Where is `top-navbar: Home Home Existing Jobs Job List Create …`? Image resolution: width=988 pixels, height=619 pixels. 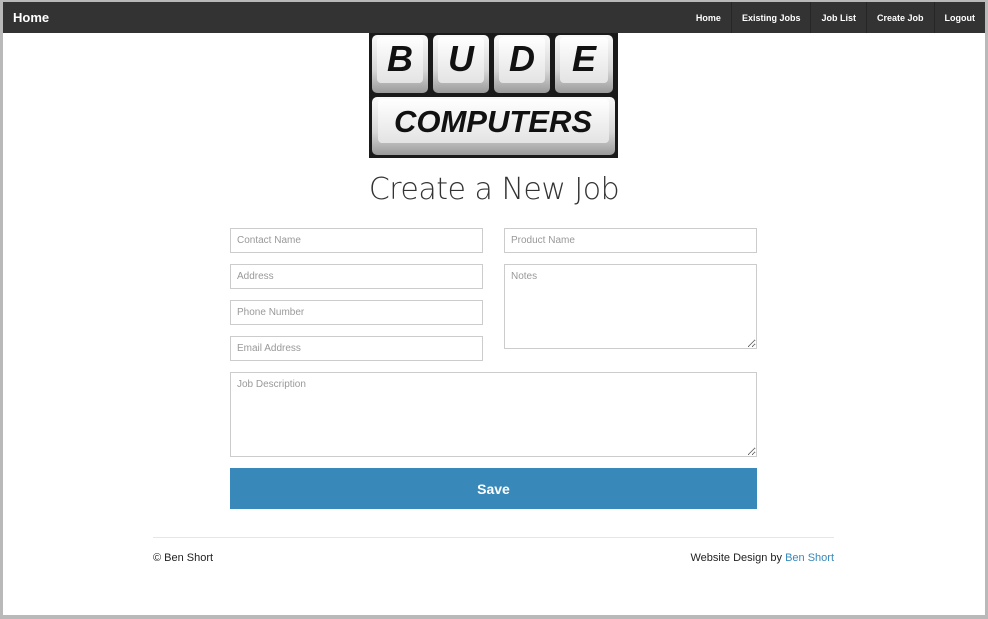
top-navbar: Home Home Existing Jobs Job List Create … is located at coordinates (494, 17).